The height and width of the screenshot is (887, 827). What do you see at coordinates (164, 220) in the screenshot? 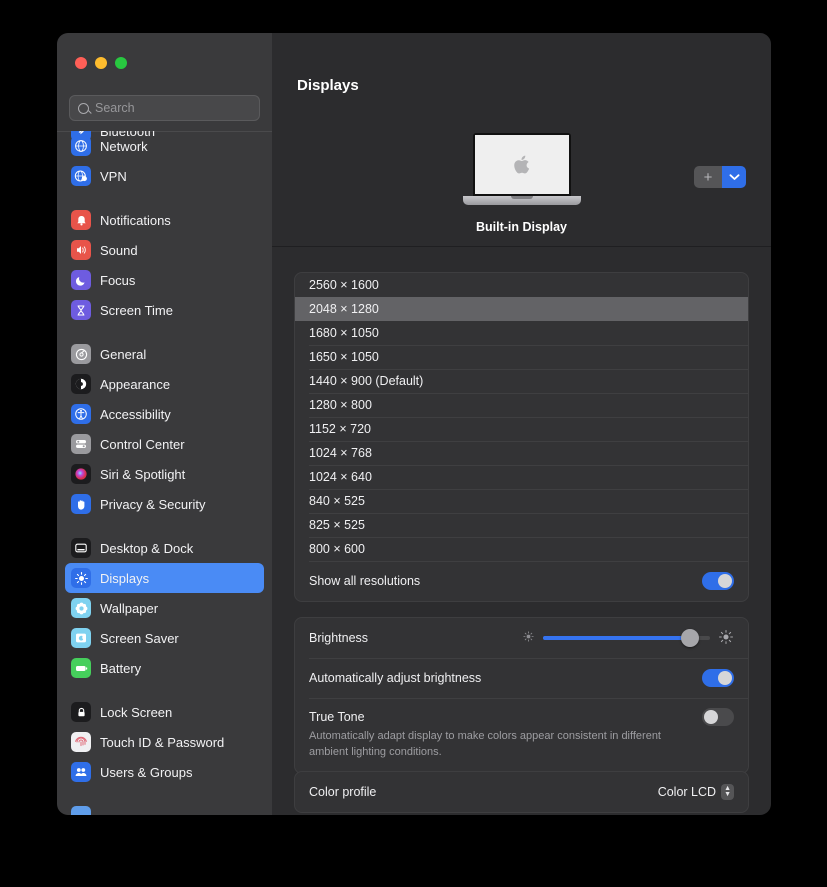
I see `sidebar-item-notifications: Notifications` at bounding box center [164, 220].